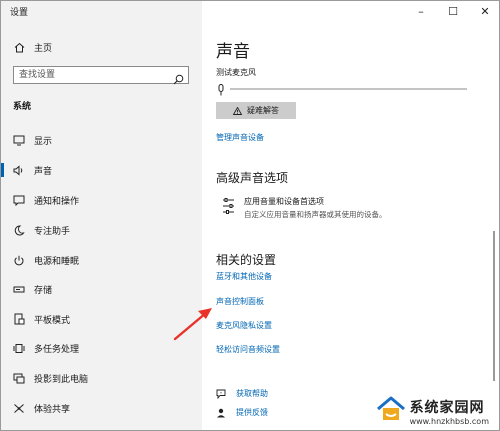 This screenshot has width=500, height=431. I want to click on watermark-text: 系统家园网, so click(447, 407).